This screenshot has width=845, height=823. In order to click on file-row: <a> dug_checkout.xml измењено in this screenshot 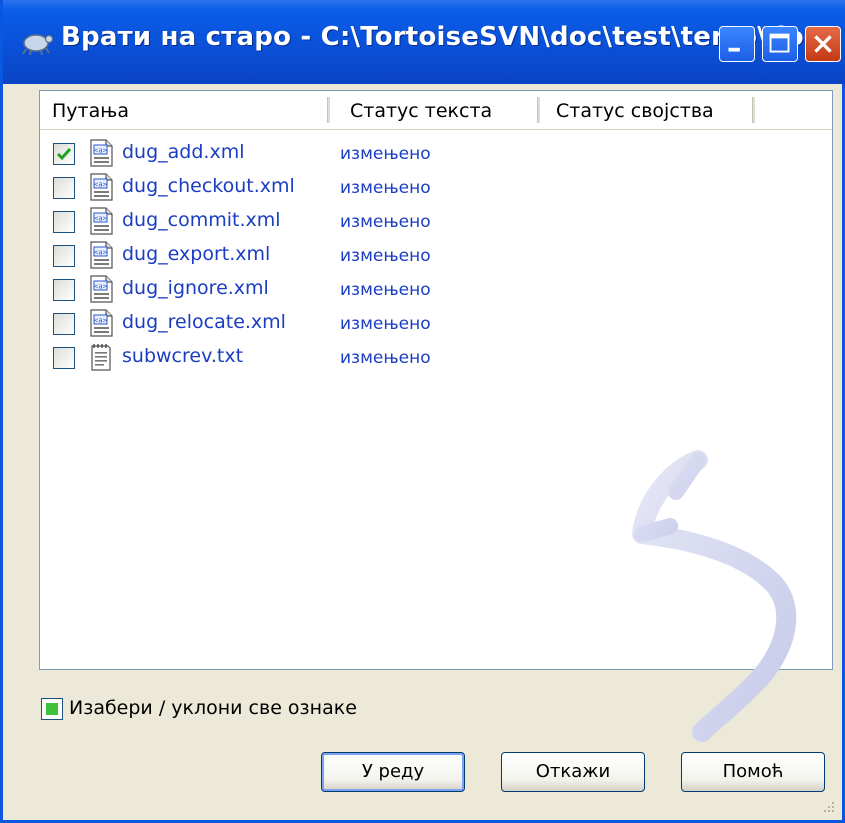, I will do `click(436, 188)`.